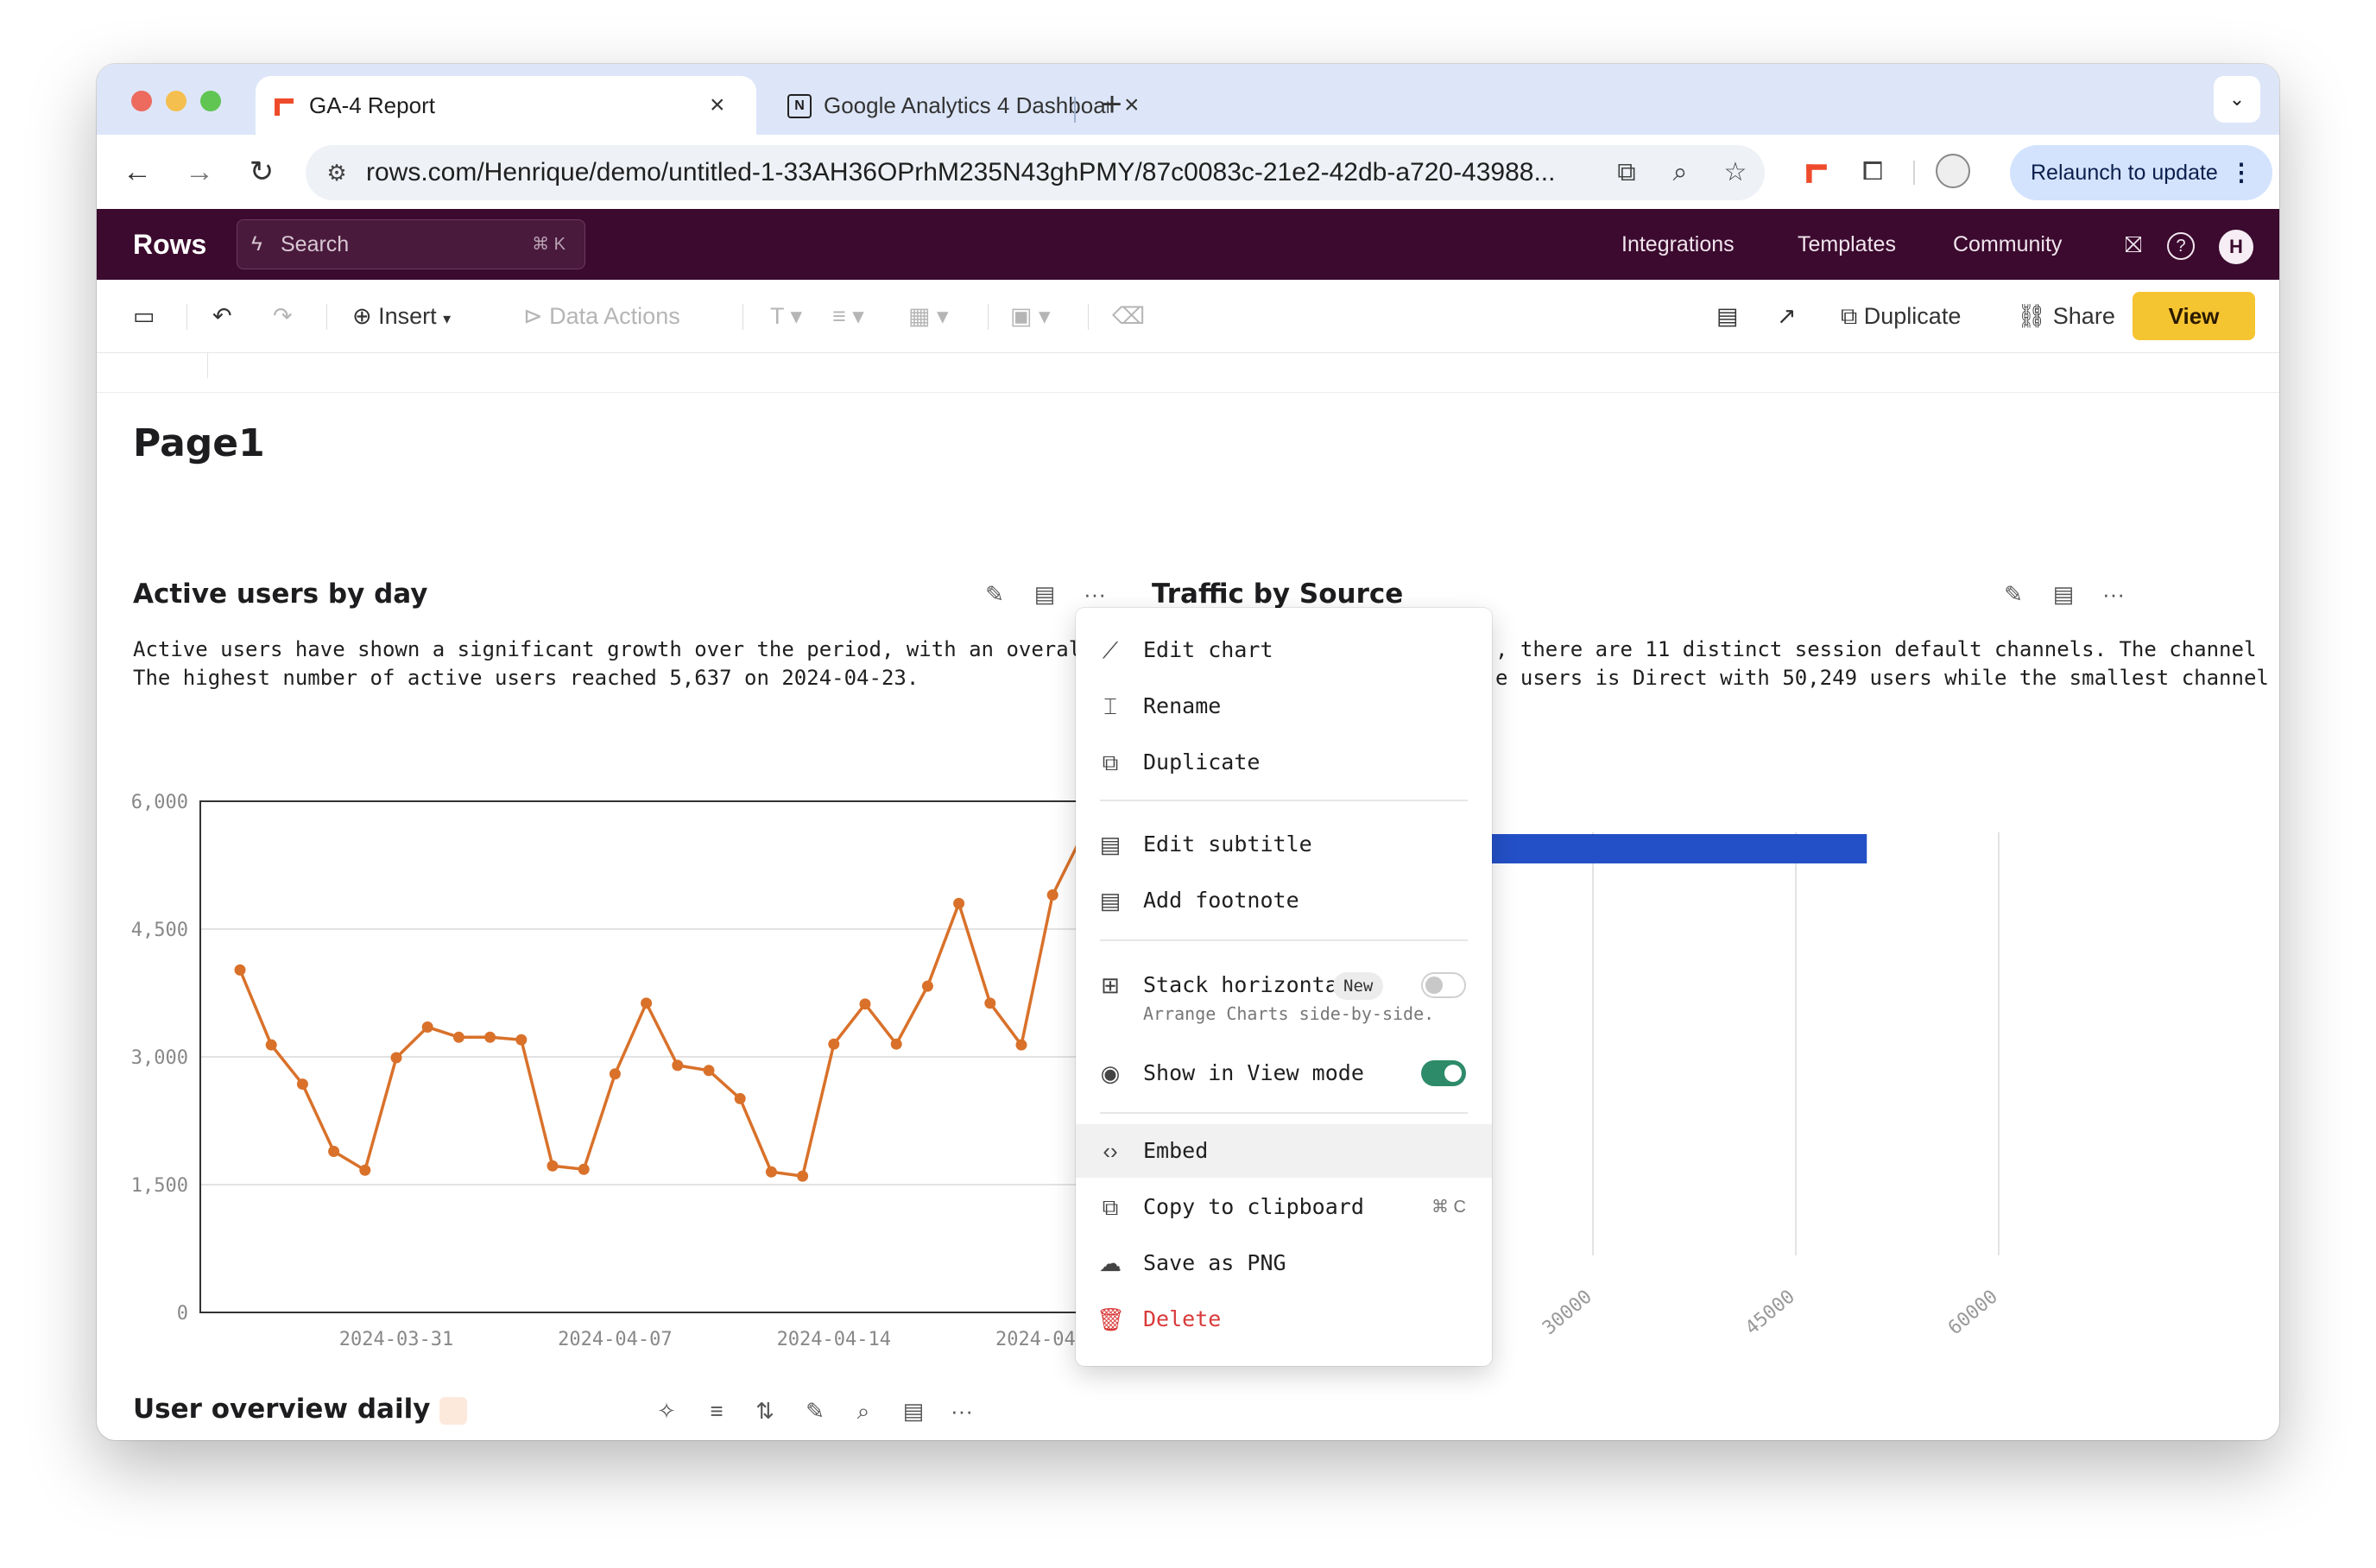 The width and height of the screenshot is (2376, 1568). I want to click on profile-avatar, so click(1953, 171).